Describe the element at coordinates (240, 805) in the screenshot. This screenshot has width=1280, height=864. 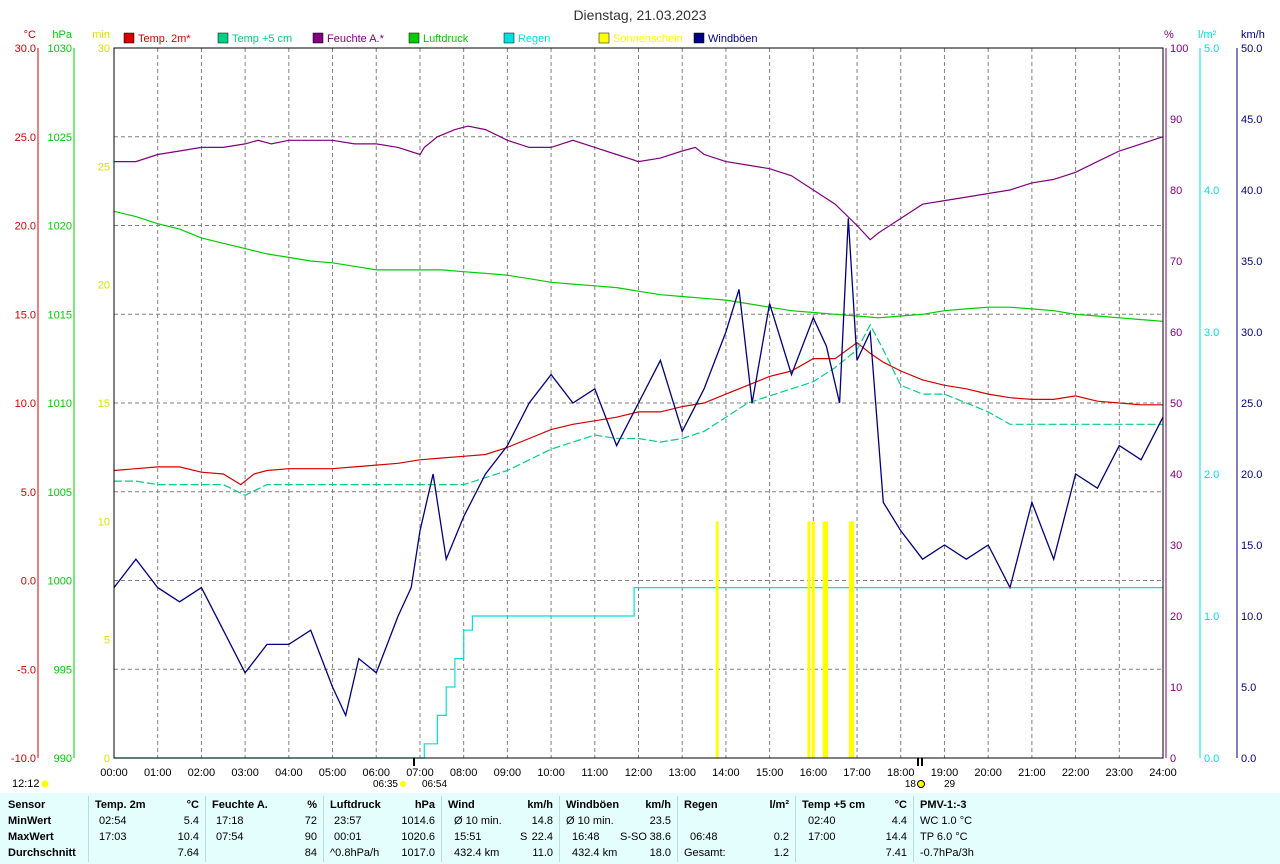
I see `stats-header: Feuchte A.` at that location.